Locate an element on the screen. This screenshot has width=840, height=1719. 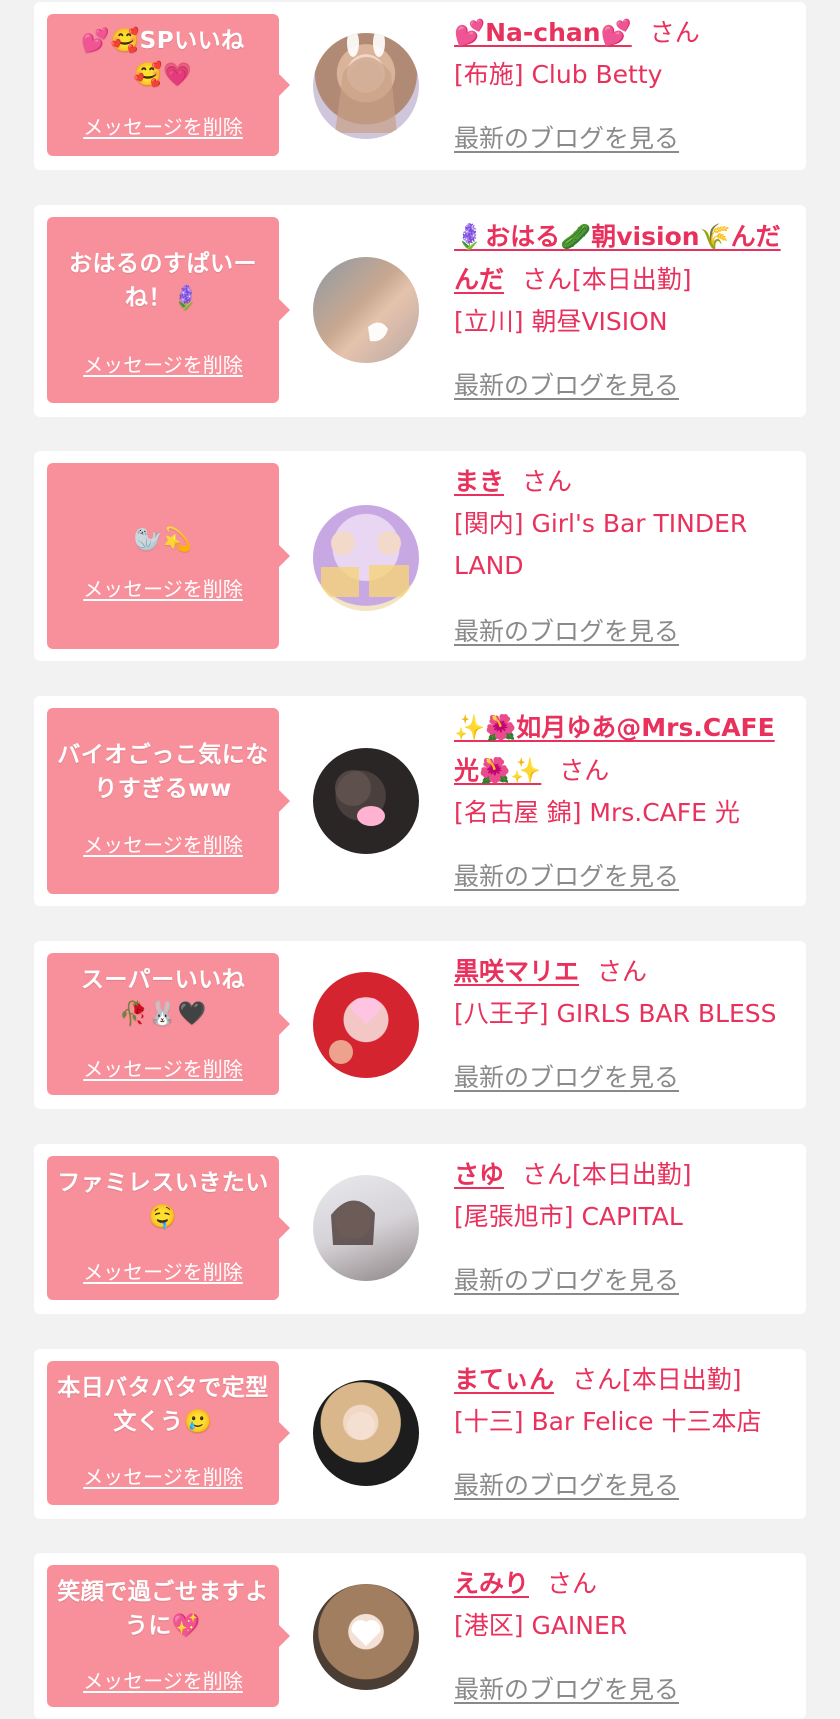
profile-name-link: まてぃん is located at coordinates (504, 1379).